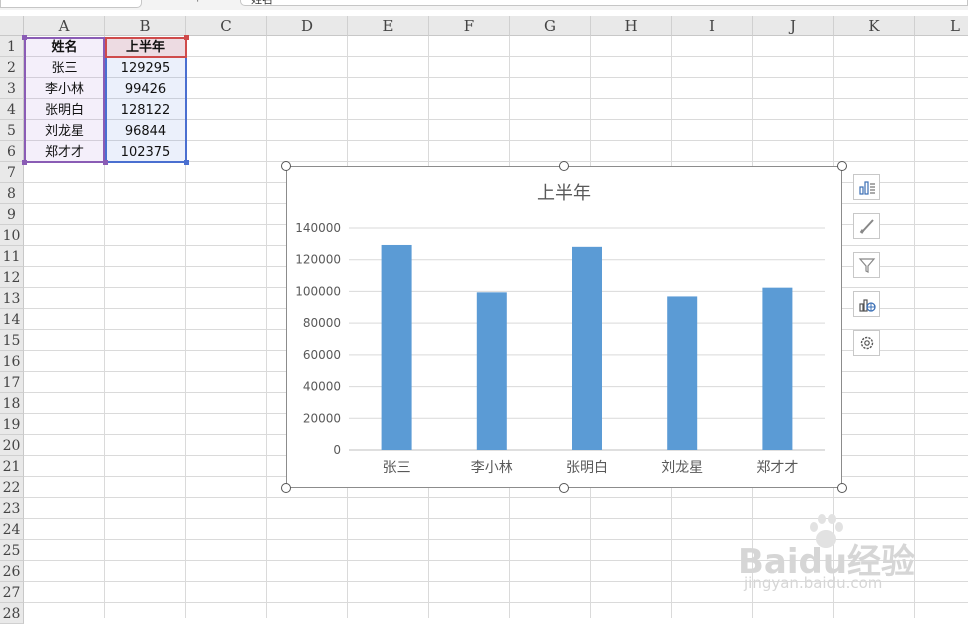  Describe the element at coordinates (145, 152) in the screenshot. I see `value-cell: 102375` at that location.